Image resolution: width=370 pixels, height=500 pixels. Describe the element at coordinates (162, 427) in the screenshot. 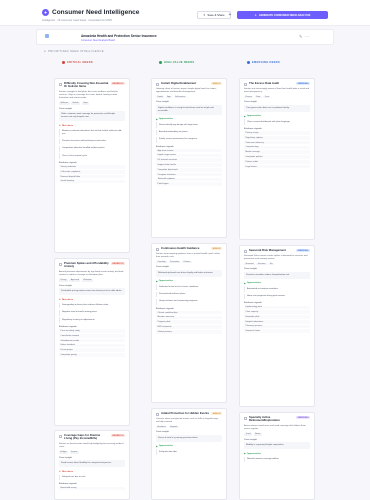

I see `tag: Accidents` at that location.